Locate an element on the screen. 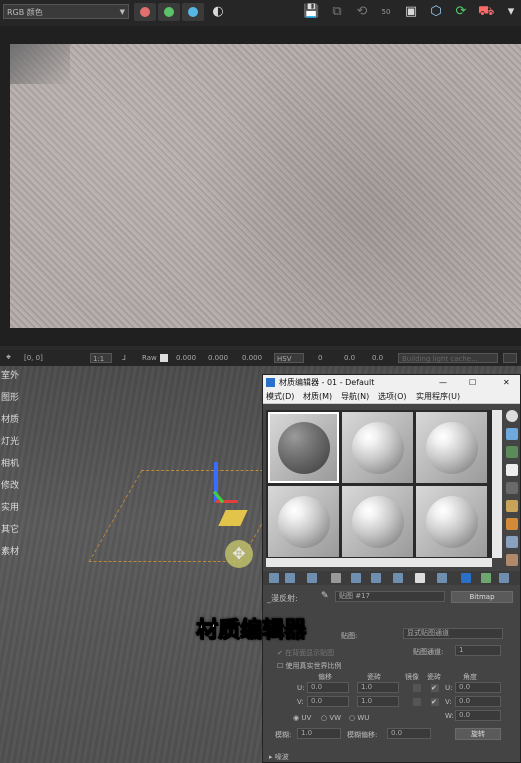  map-name-field: 贴图 #17 is located at coordinates (390, 596).